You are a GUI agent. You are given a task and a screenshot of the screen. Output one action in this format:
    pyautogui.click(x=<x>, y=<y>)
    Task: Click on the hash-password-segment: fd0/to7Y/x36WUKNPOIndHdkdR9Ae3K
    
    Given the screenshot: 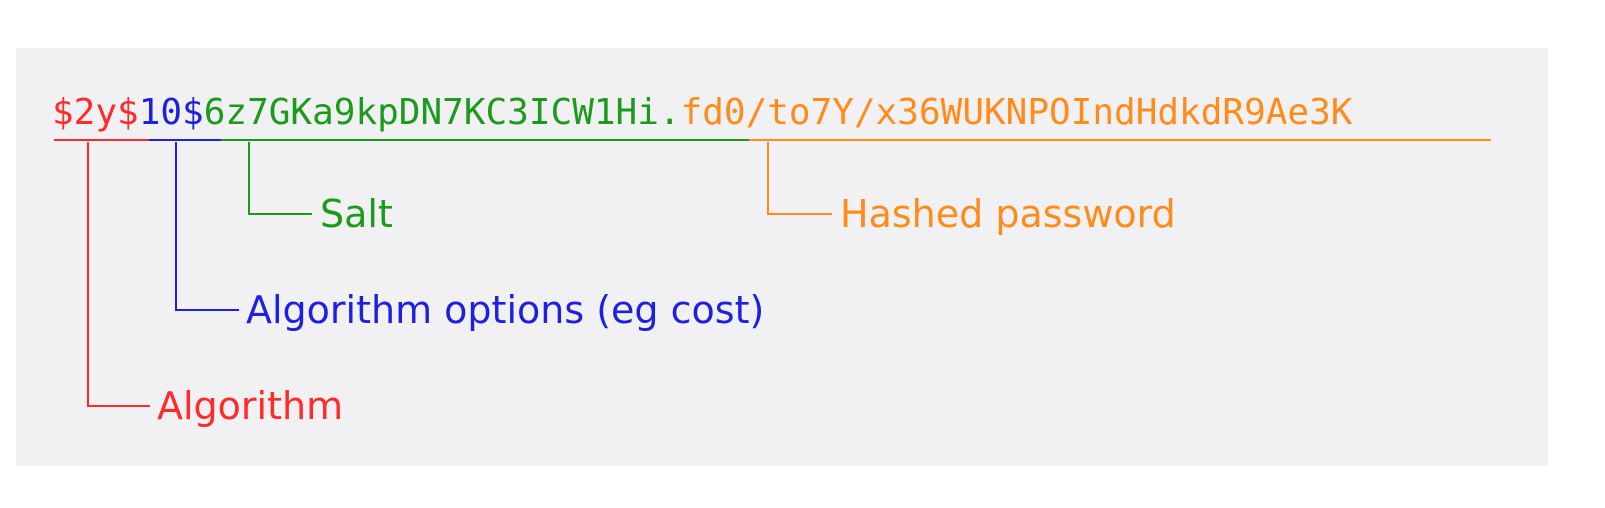 What is the action you would take?
    pyautogui.click(x=1016, y=112)
    